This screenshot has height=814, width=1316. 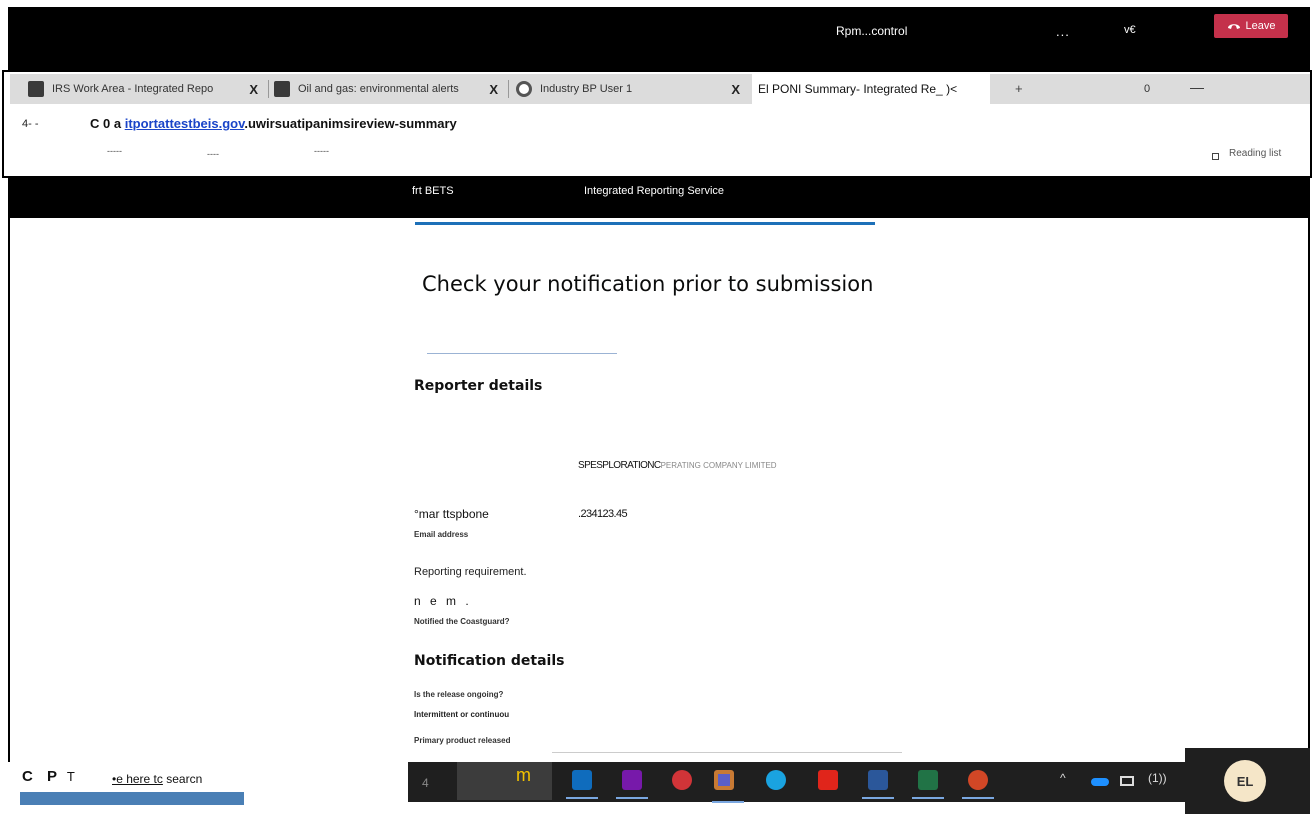 What do you see at coordinates (978, 784) in the screenshot?
I see `powerpoint-icon` at bounding box center [978, 784].